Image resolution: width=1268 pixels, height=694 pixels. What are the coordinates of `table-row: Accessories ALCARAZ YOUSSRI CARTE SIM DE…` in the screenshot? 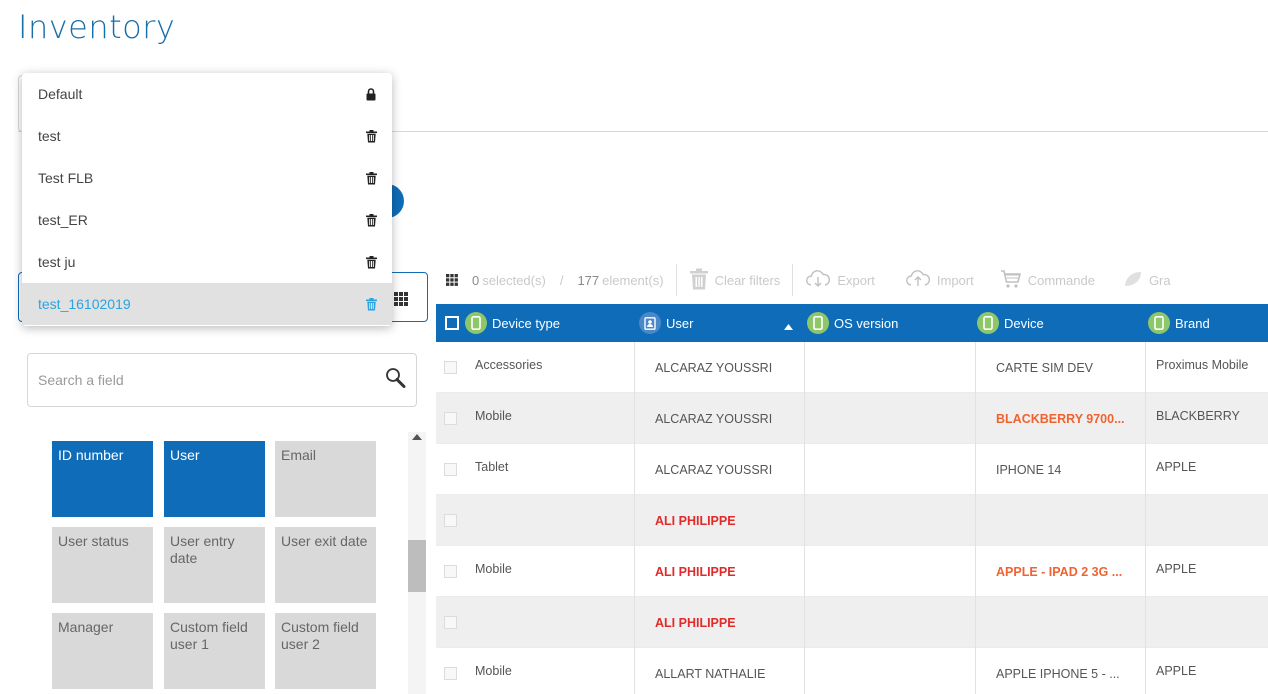 It's located at (852, 367).